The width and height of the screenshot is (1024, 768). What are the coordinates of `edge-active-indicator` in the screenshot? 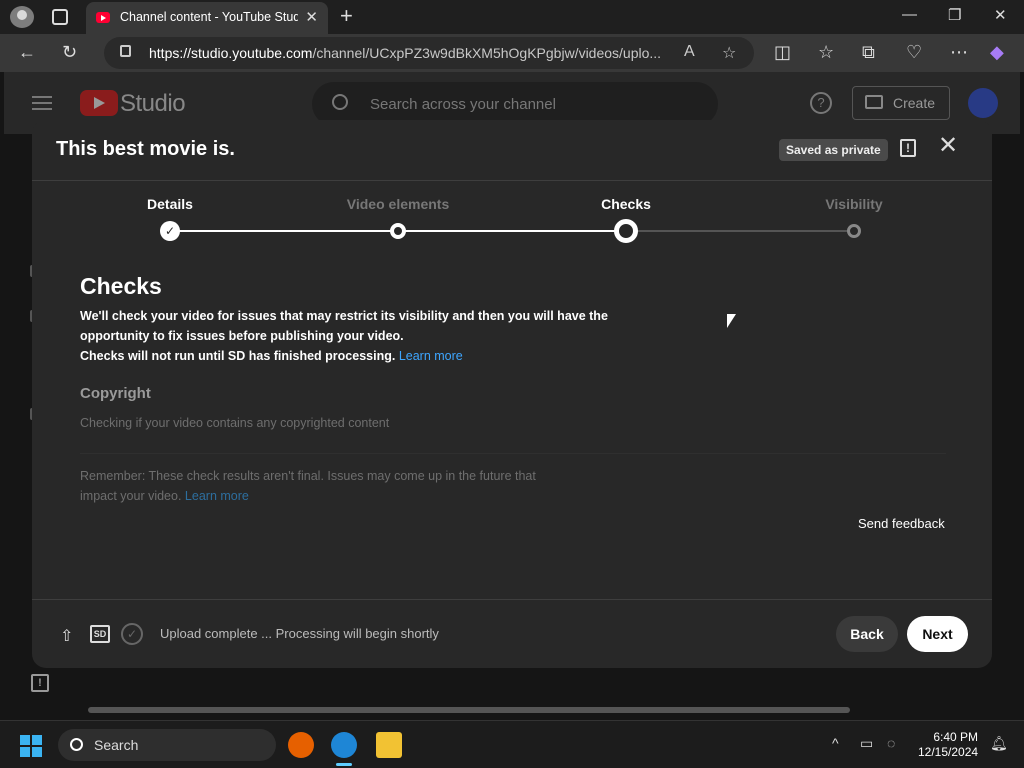 It's located at (344, 764).